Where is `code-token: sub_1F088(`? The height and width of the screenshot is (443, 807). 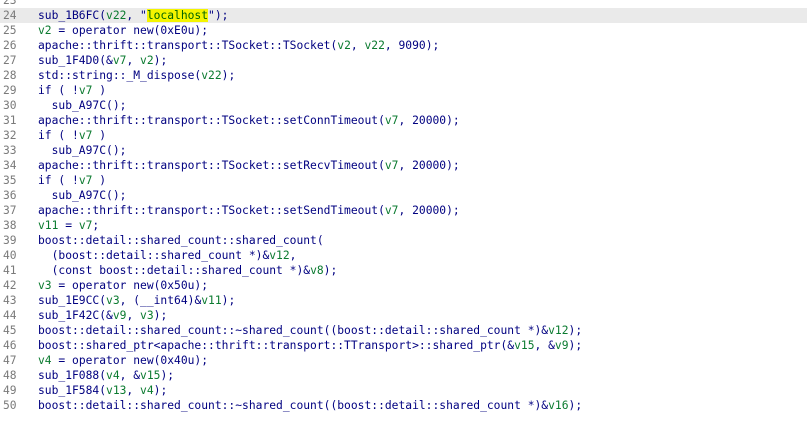
code-token: sub_1F088( is located at coordinates (72, 375).